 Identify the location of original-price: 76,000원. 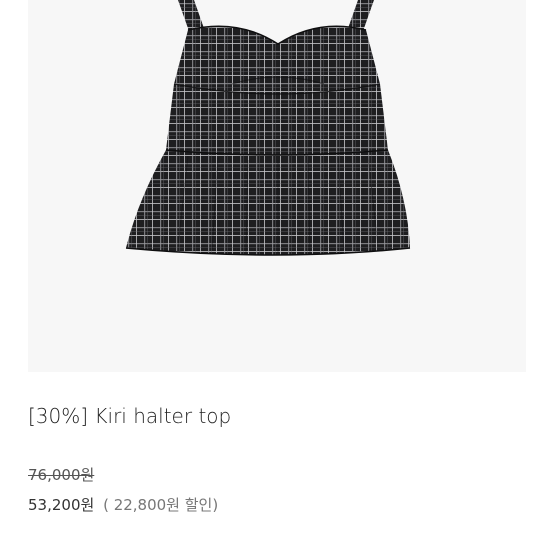
(61, 475).